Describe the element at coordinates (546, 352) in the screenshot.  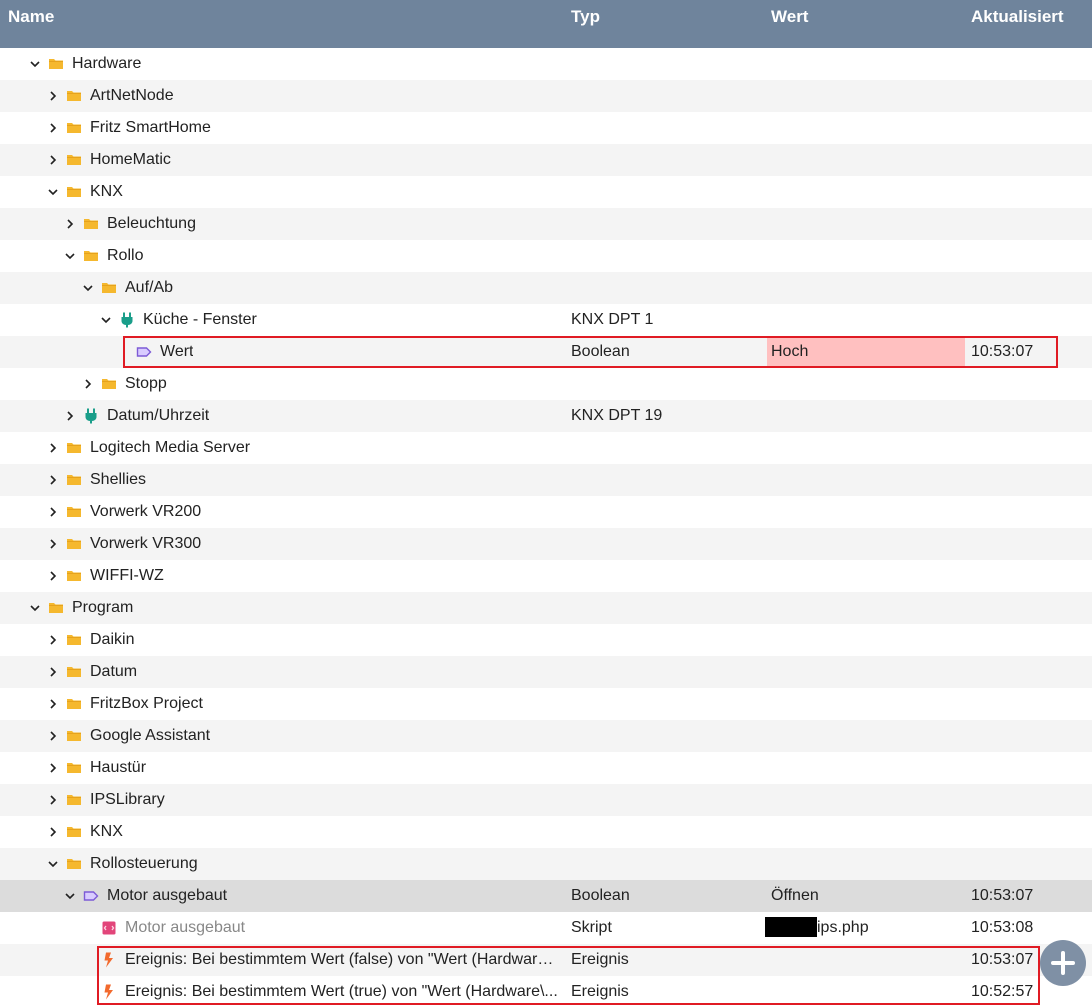
I see `tree-row-wert: Wert Boolean Hoch 10:53:07` at that location.